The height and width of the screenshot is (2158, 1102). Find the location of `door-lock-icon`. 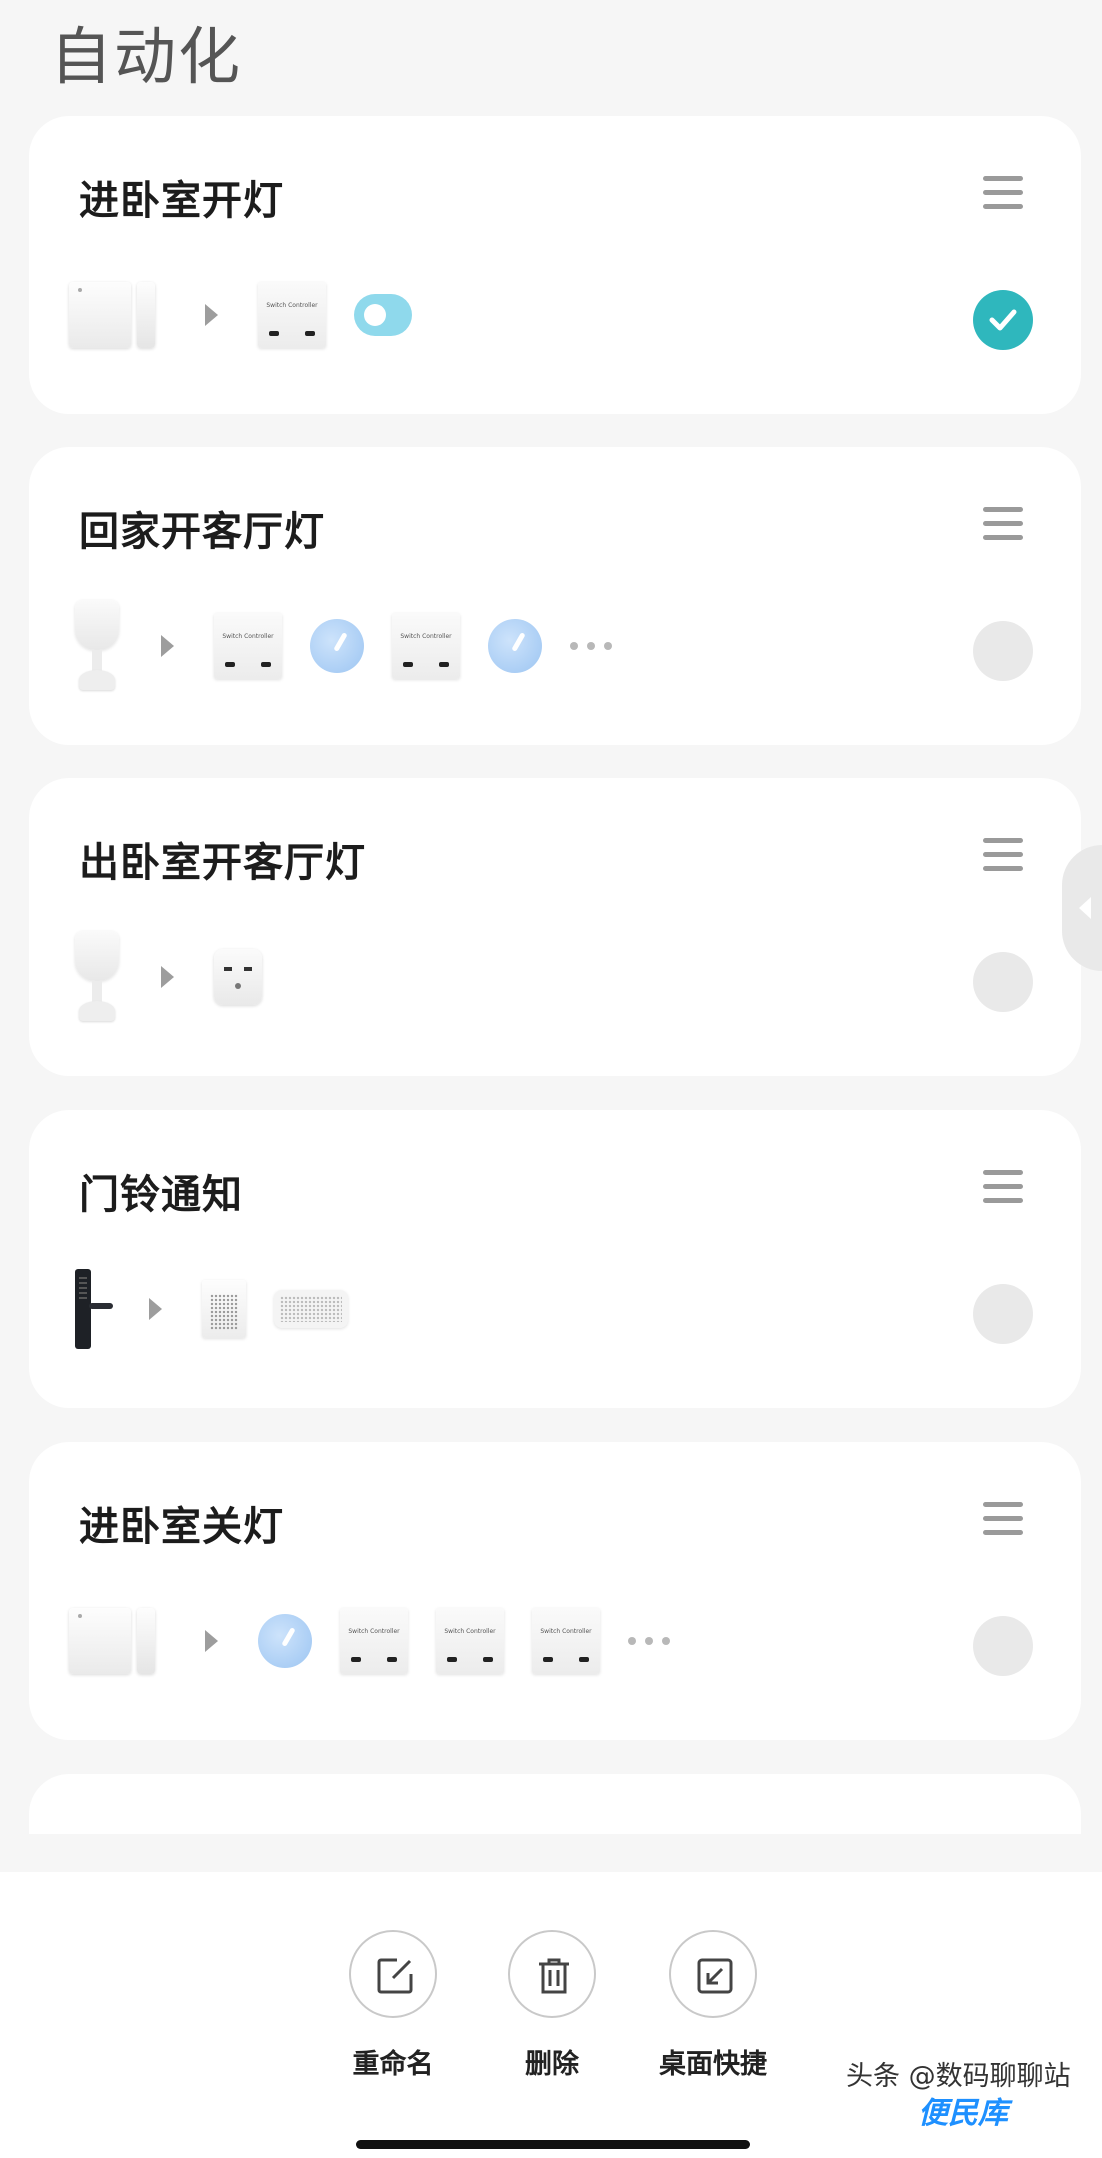

door-lock-icon is located at coordinates (91, 1309).